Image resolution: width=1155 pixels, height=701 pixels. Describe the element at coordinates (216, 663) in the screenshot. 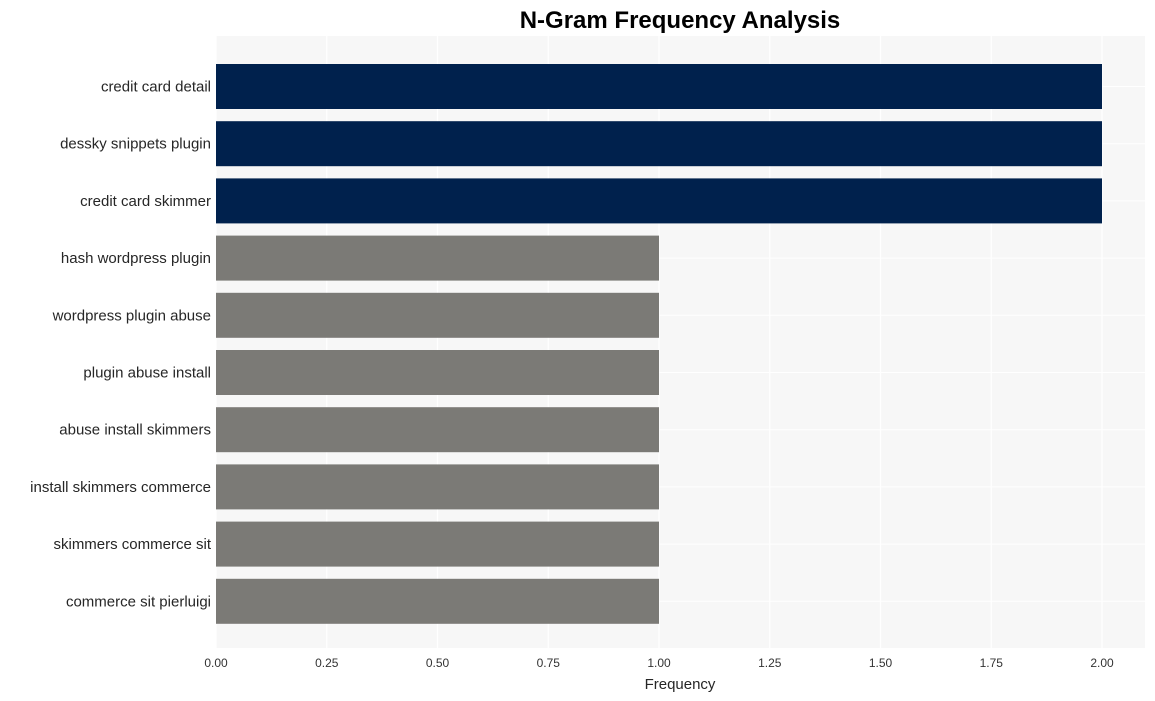

I see `x-tick-label: 0.00` at that location.